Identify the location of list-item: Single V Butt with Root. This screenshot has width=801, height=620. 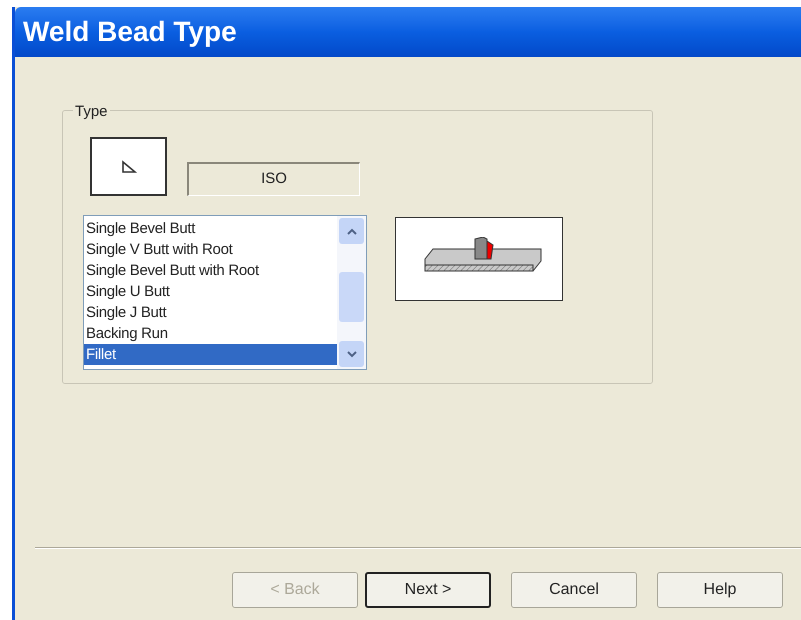
(210, 249).